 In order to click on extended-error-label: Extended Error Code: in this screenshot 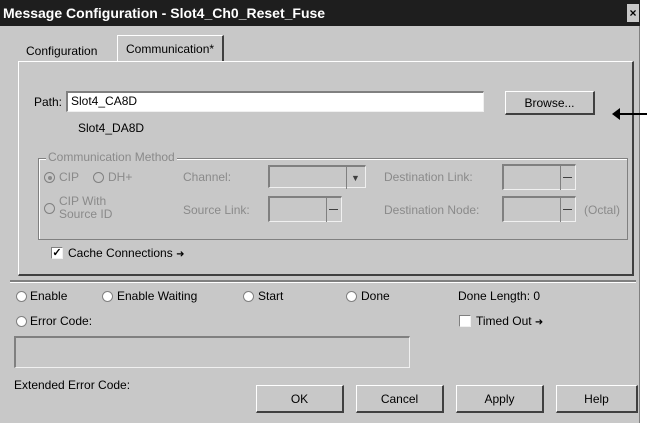, I will do `click(72, 385)`.